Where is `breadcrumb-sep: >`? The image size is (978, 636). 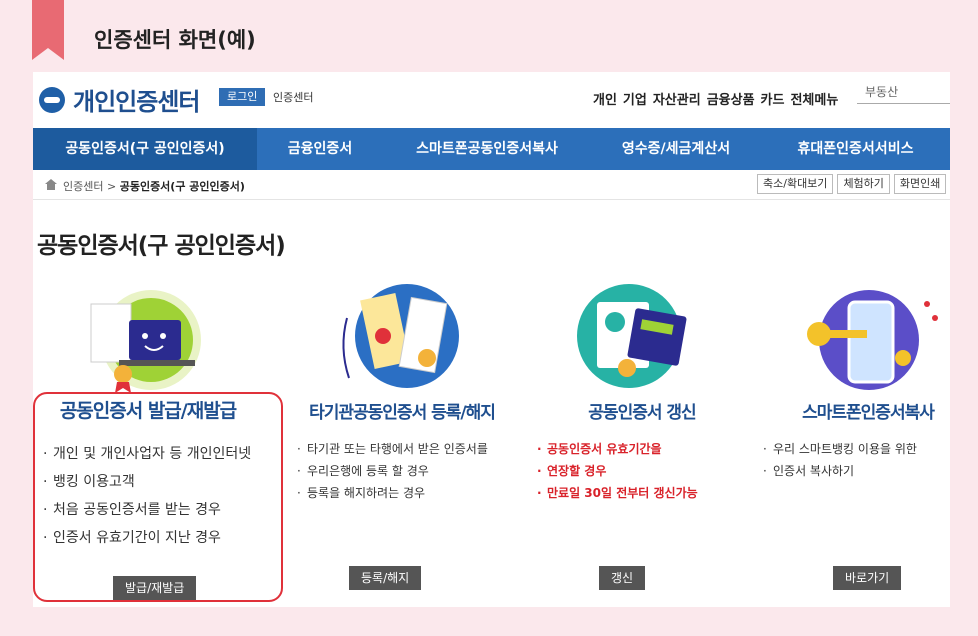 breadcrumb-sep: > is located at coordinates (111, 186).